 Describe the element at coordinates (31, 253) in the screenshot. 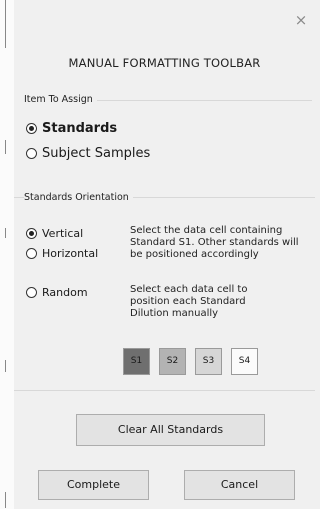

I see `horizontal-radio-dot` at that location.